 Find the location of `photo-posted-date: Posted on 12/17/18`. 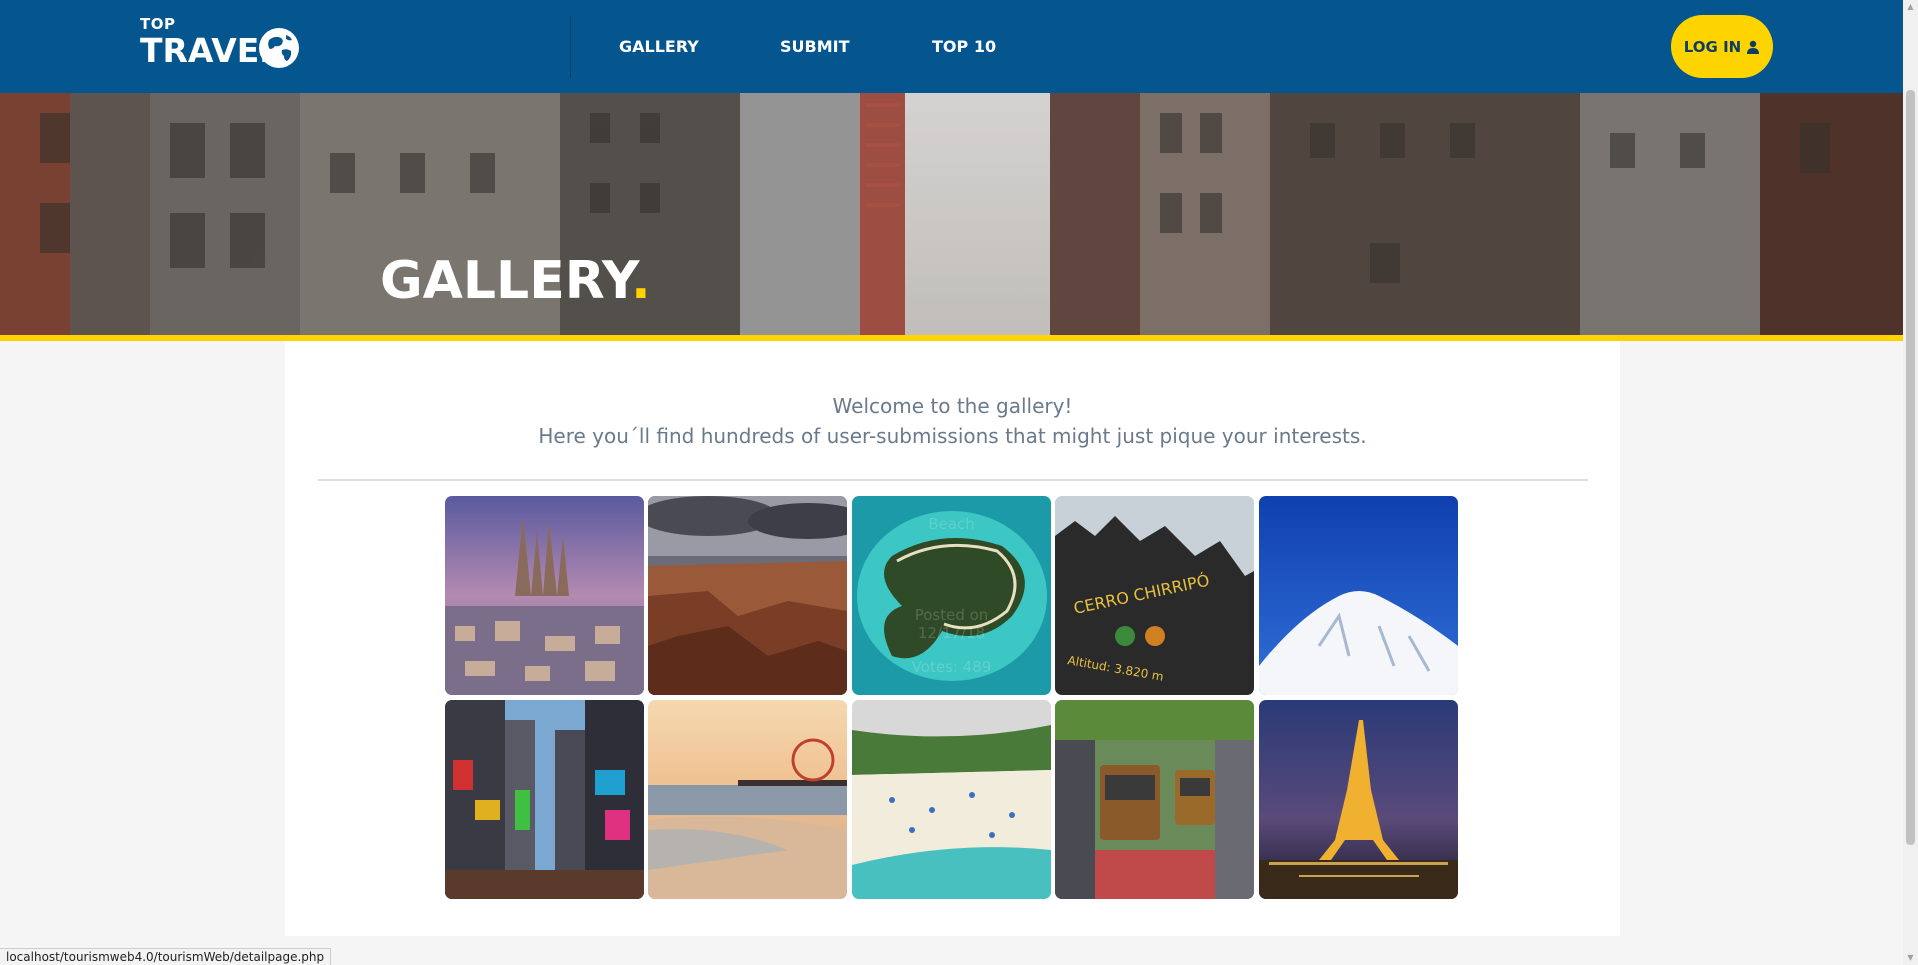

photo-posted-date: Posted on 12/17/18 is located at coordinates (951, 624).